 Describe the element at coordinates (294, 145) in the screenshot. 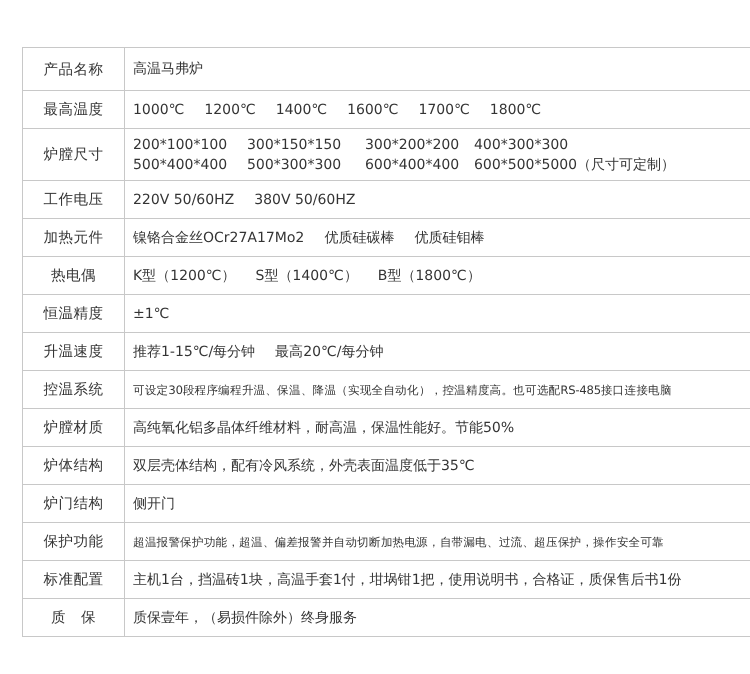

I see `spec-value: 300*150*150` at that location.